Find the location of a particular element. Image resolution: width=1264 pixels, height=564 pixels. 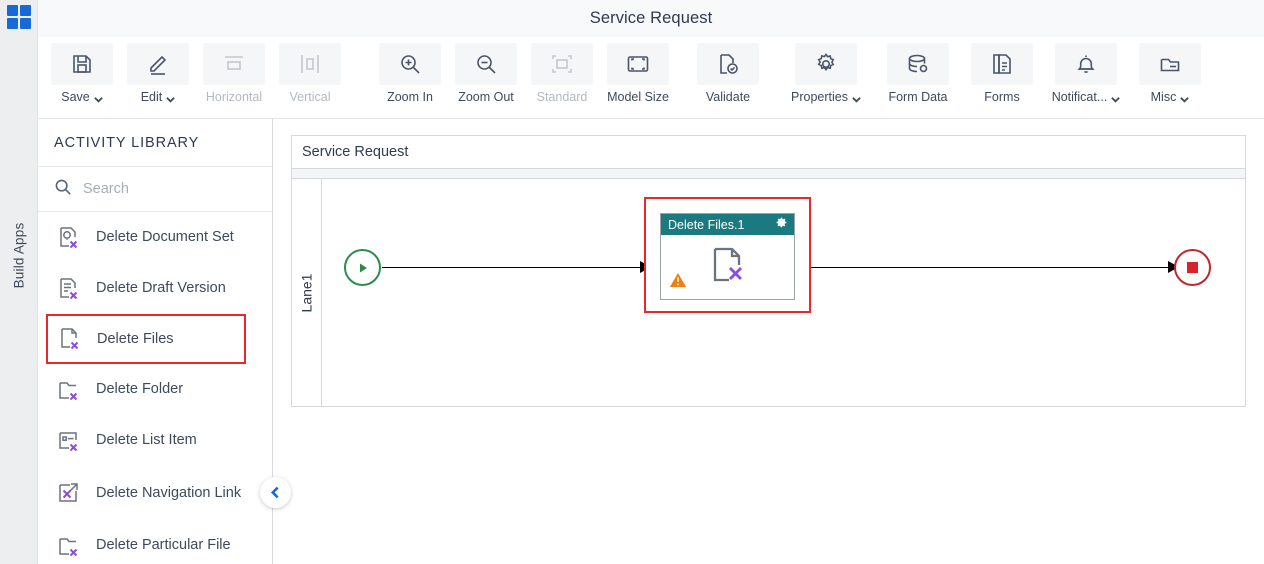

toolbar-button-edit: Edit is located at coordinates (158, 76).